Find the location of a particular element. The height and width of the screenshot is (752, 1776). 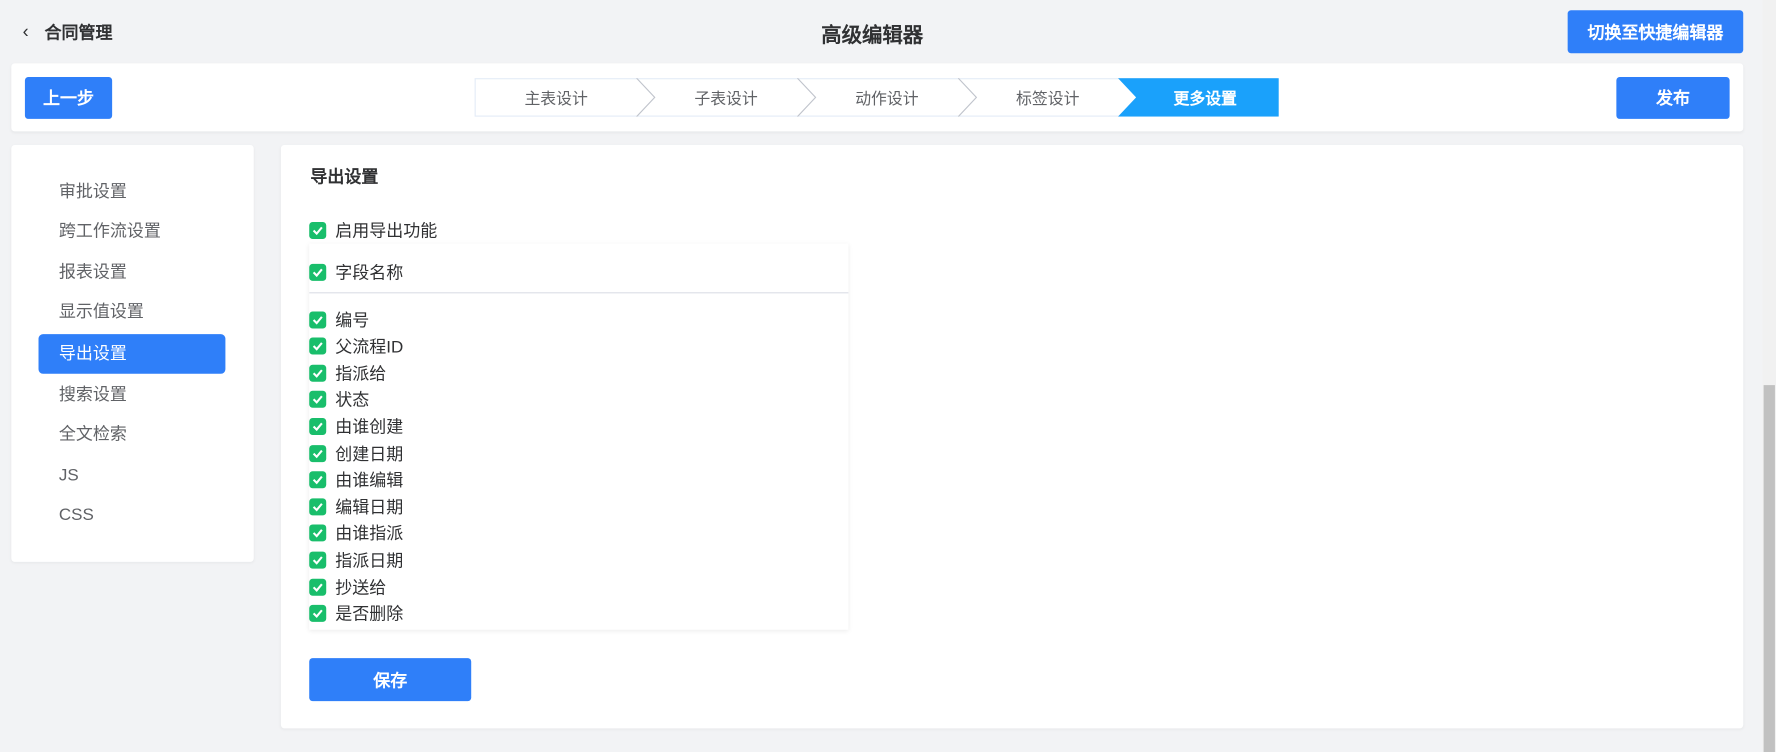

step-more-settings: 更多设置 is located at coordinates (1205, 98).